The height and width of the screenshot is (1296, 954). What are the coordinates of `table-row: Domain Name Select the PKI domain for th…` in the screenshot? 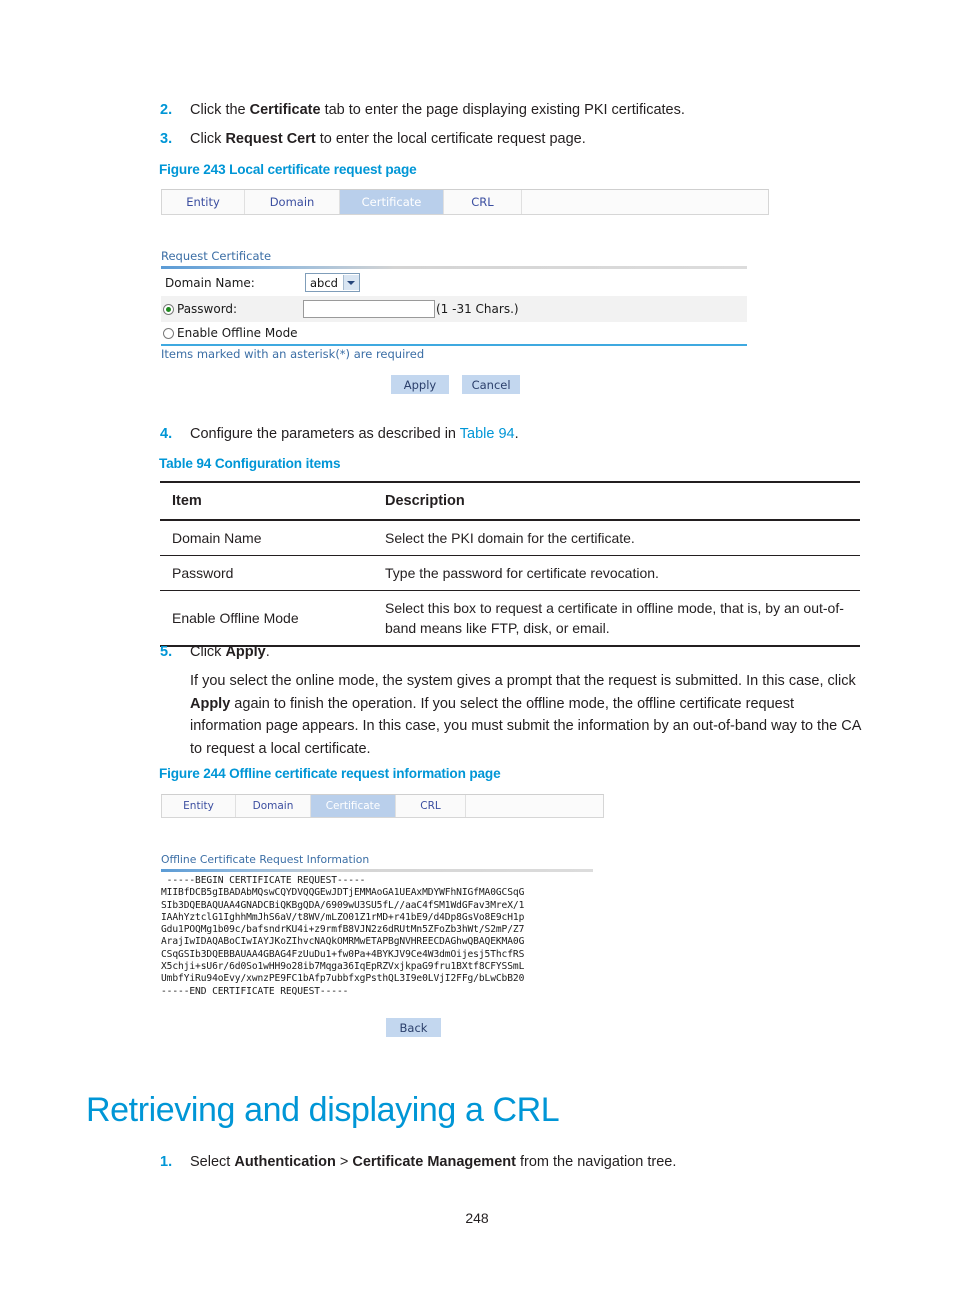 It's located at (510, 538).